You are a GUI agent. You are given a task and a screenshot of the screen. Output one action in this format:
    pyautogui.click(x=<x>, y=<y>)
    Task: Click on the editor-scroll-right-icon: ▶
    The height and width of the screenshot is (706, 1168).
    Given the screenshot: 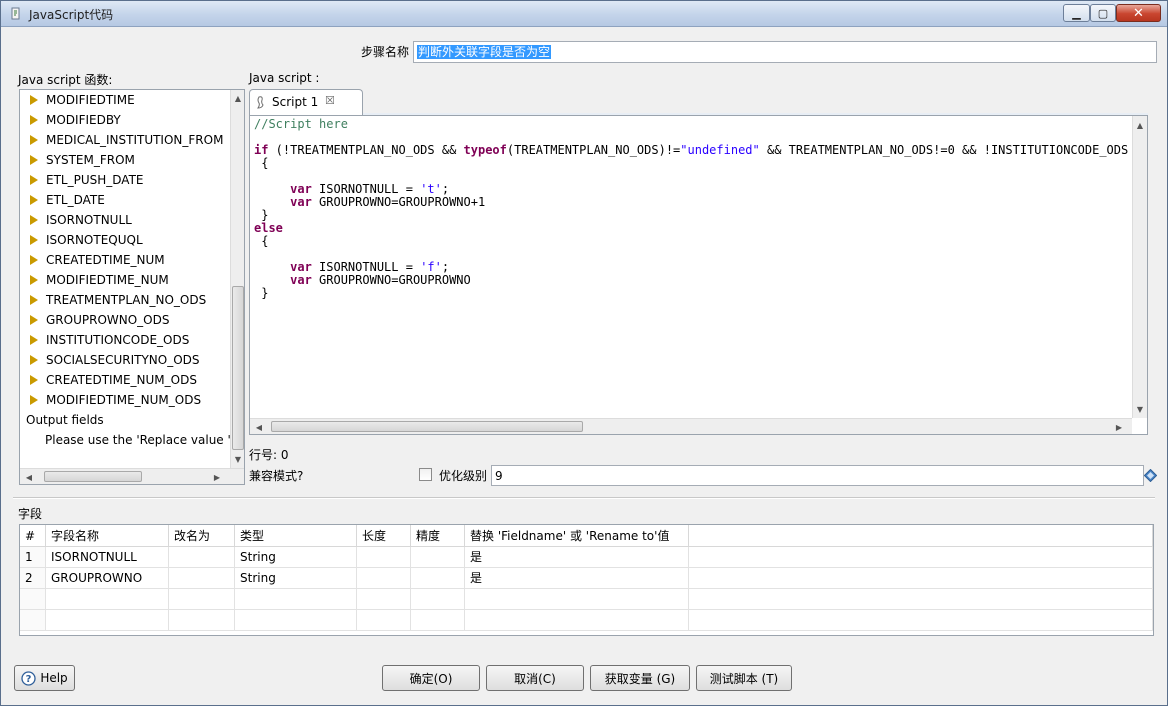 What is the action you would take?
    pyautogui.click(x=1119, y=427)
    